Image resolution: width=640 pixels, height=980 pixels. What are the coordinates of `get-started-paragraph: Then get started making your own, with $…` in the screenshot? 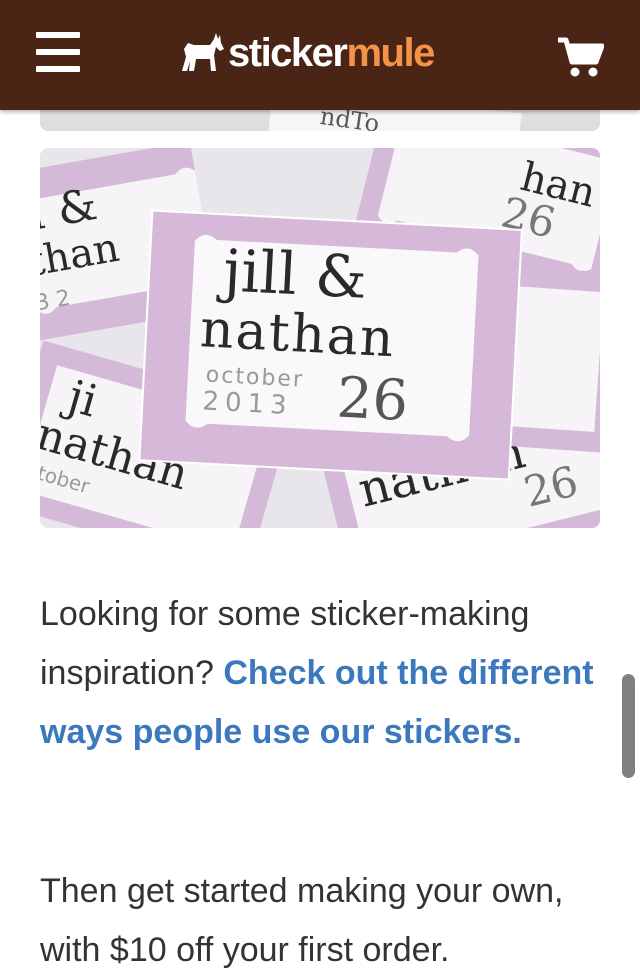 It's located at (302, 920).